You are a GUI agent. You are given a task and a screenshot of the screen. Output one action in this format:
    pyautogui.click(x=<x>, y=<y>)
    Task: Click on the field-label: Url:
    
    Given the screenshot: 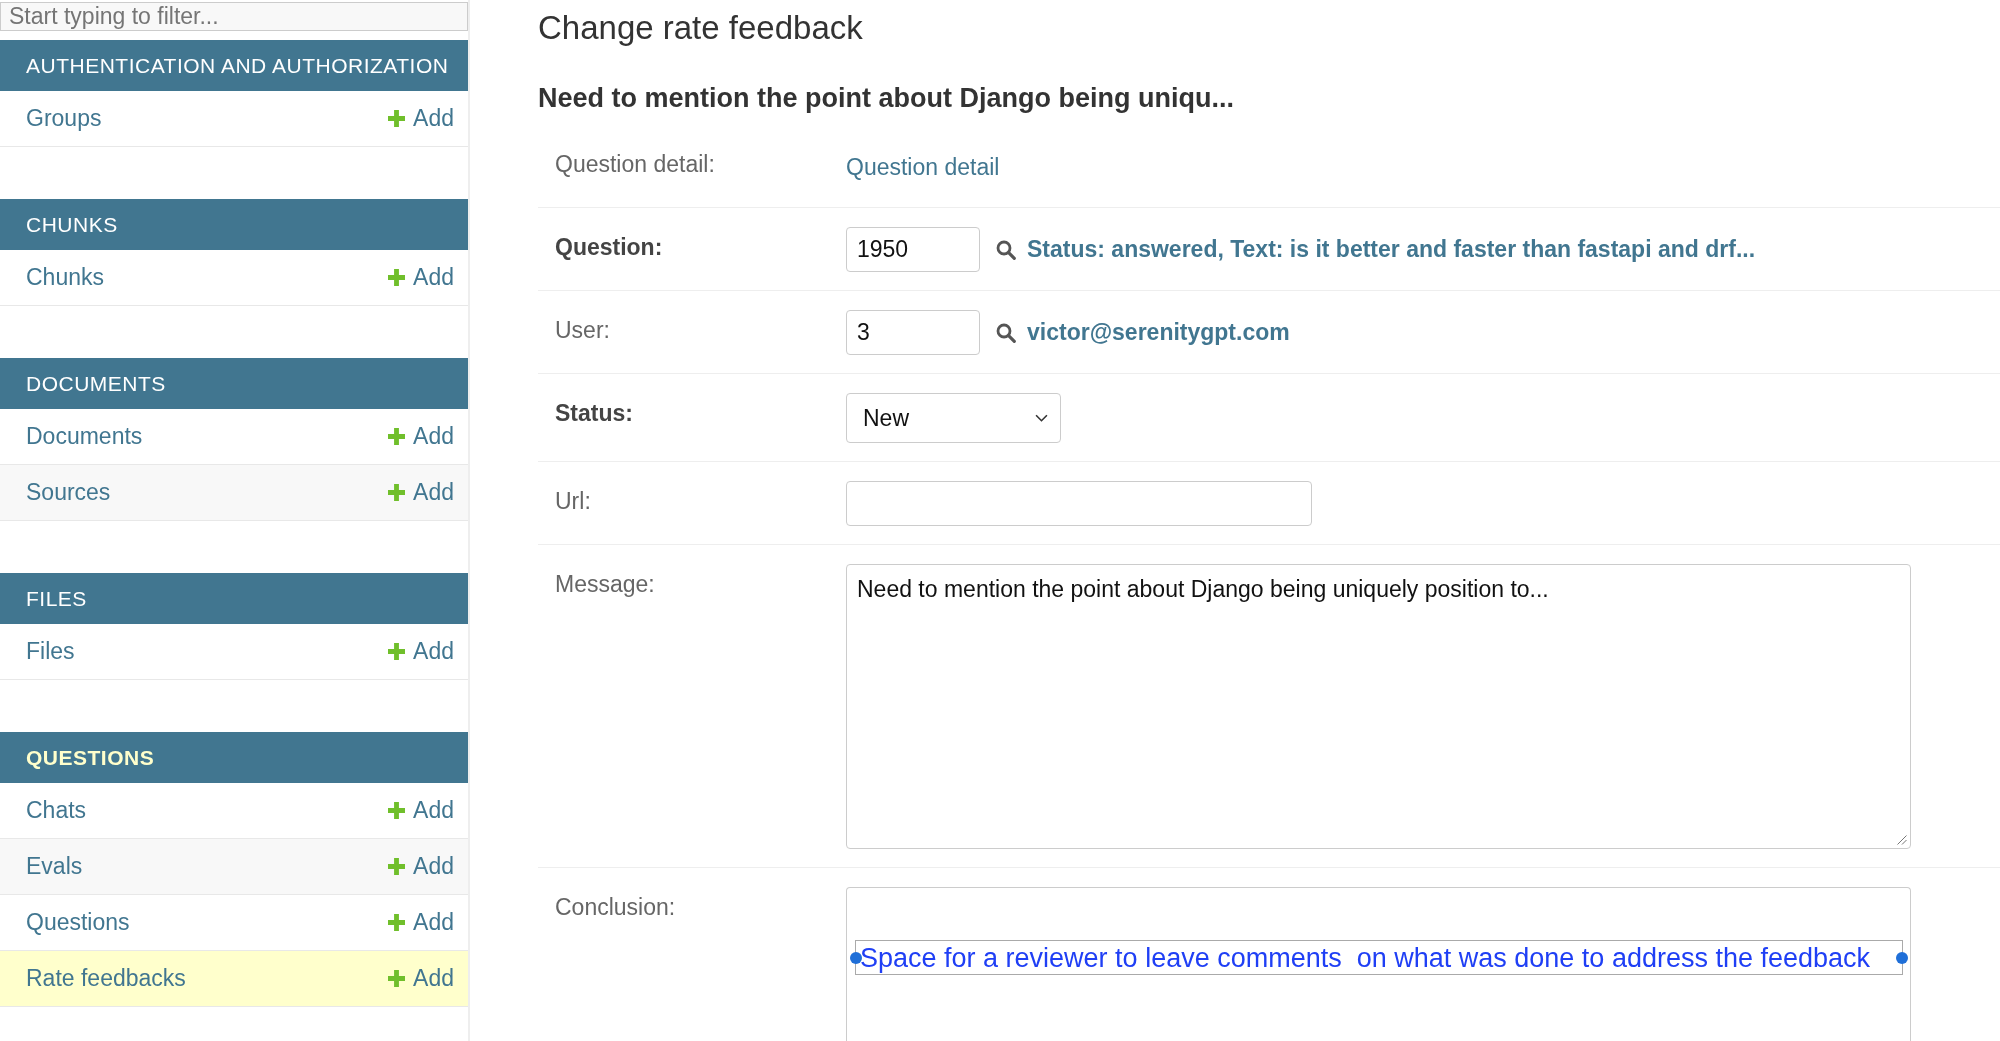 What is the action you would take?
    pyautogui.click(x=573, y=501)
    